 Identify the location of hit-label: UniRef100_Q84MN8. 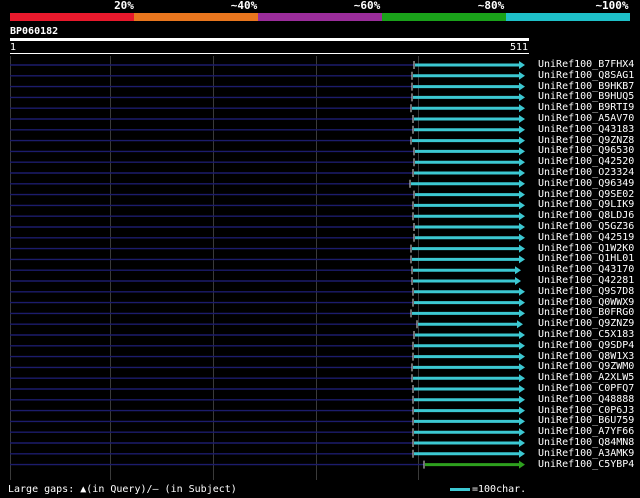
(586, 442).